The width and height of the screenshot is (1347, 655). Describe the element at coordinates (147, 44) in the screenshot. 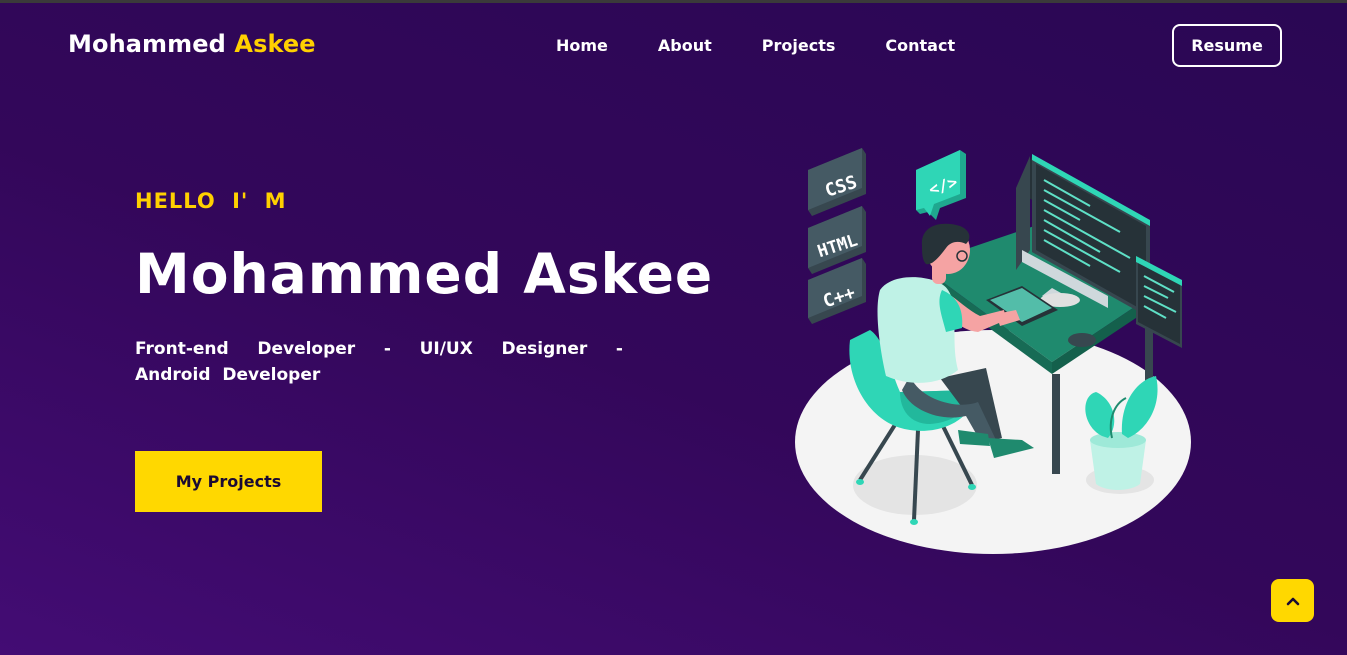

I see `logo-first-name: Mohammed` at that location.